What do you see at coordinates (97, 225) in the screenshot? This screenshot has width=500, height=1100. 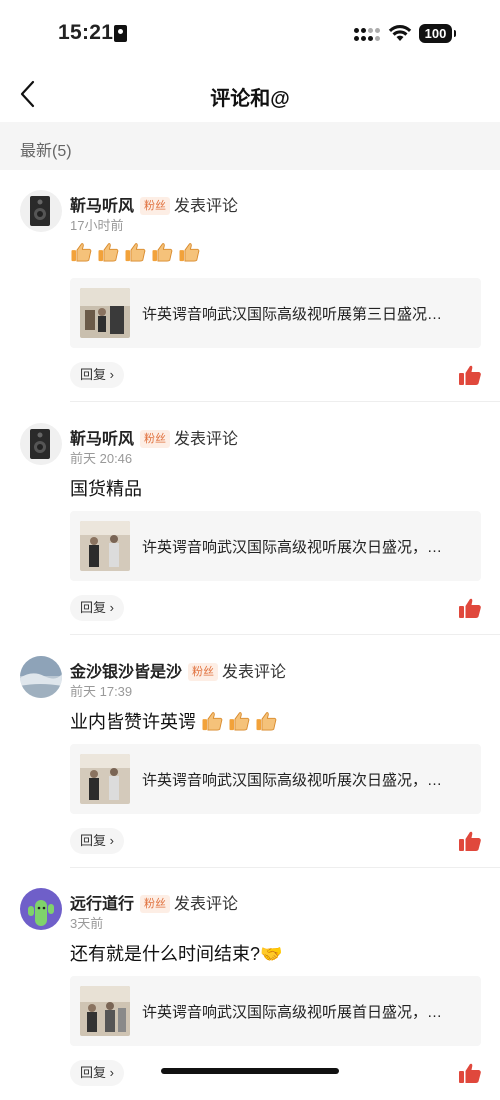 I see `comment-time: 17小时前` at bounding box center [97, 225].